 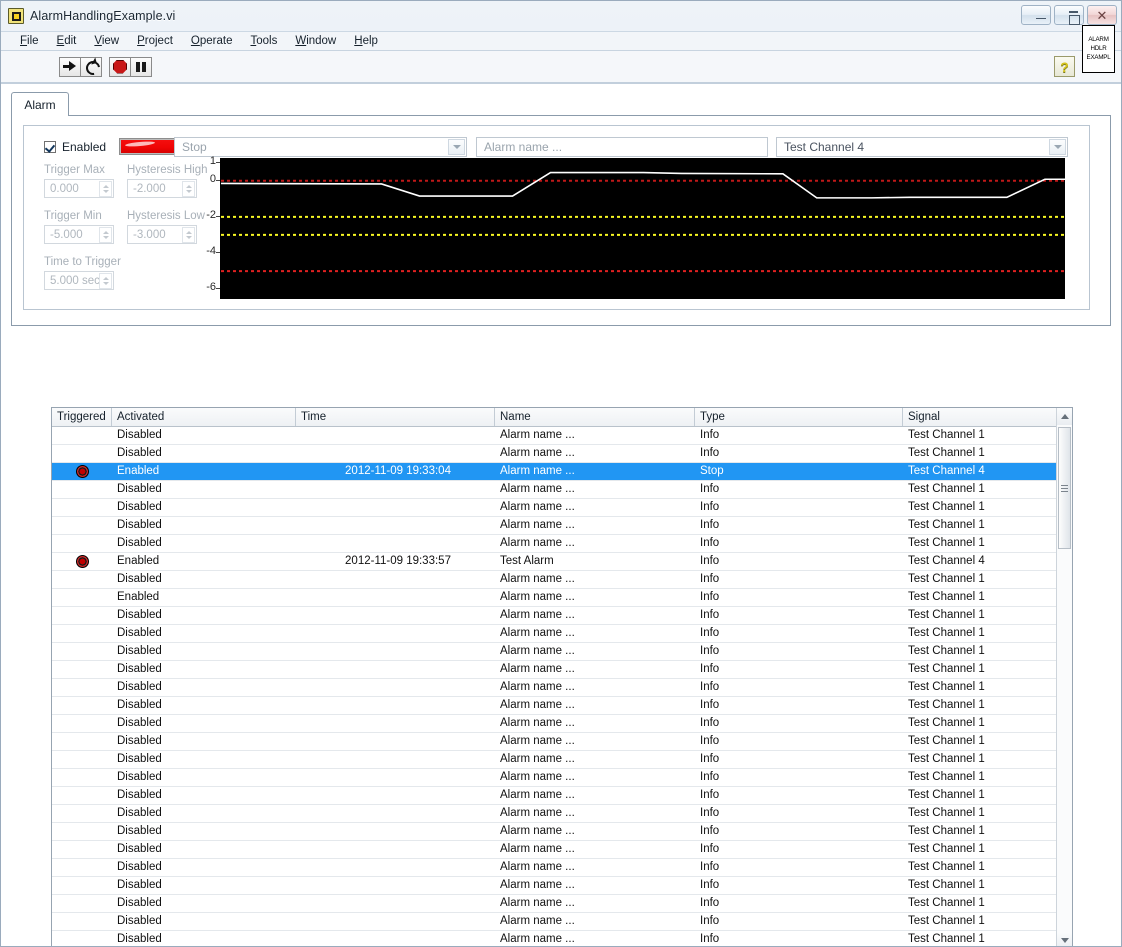 I want to click on scroll-up-button, so click(x=1064, y=416).